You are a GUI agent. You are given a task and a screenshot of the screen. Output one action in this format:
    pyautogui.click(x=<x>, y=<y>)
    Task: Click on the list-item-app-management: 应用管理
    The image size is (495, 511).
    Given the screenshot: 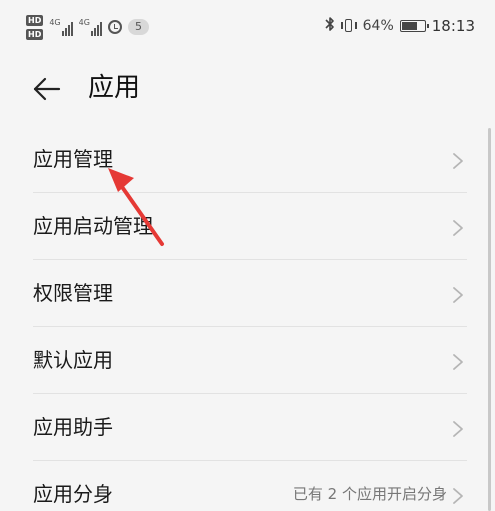 What is the action you would take?
    pyautogui.click(x=247, y=159)
    